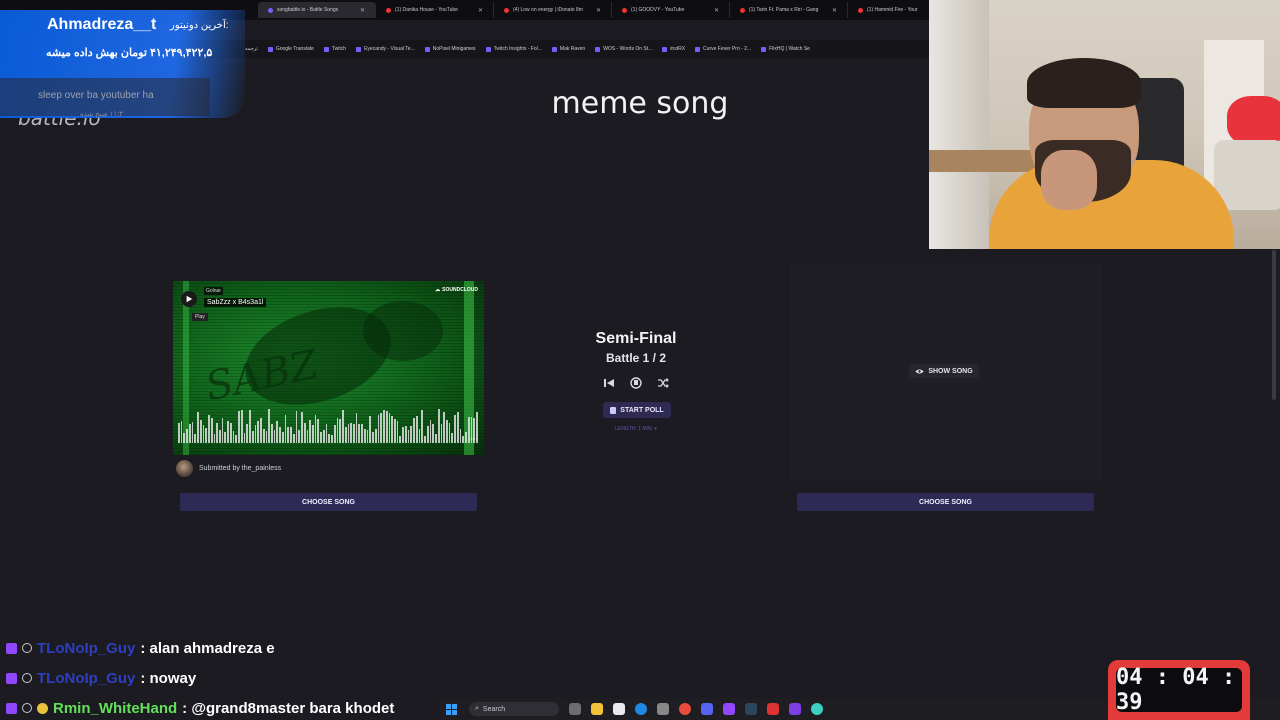 This screenshot has height=720, width=1280. I want to click on choose-song-right-button: CHOOSE SONG, so click(945, 502).